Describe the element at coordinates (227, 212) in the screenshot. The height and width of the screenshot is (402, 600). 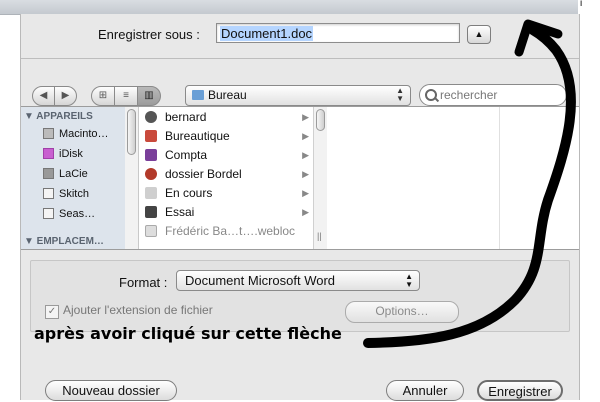
I see `list-item: Essai ▶` at that location.